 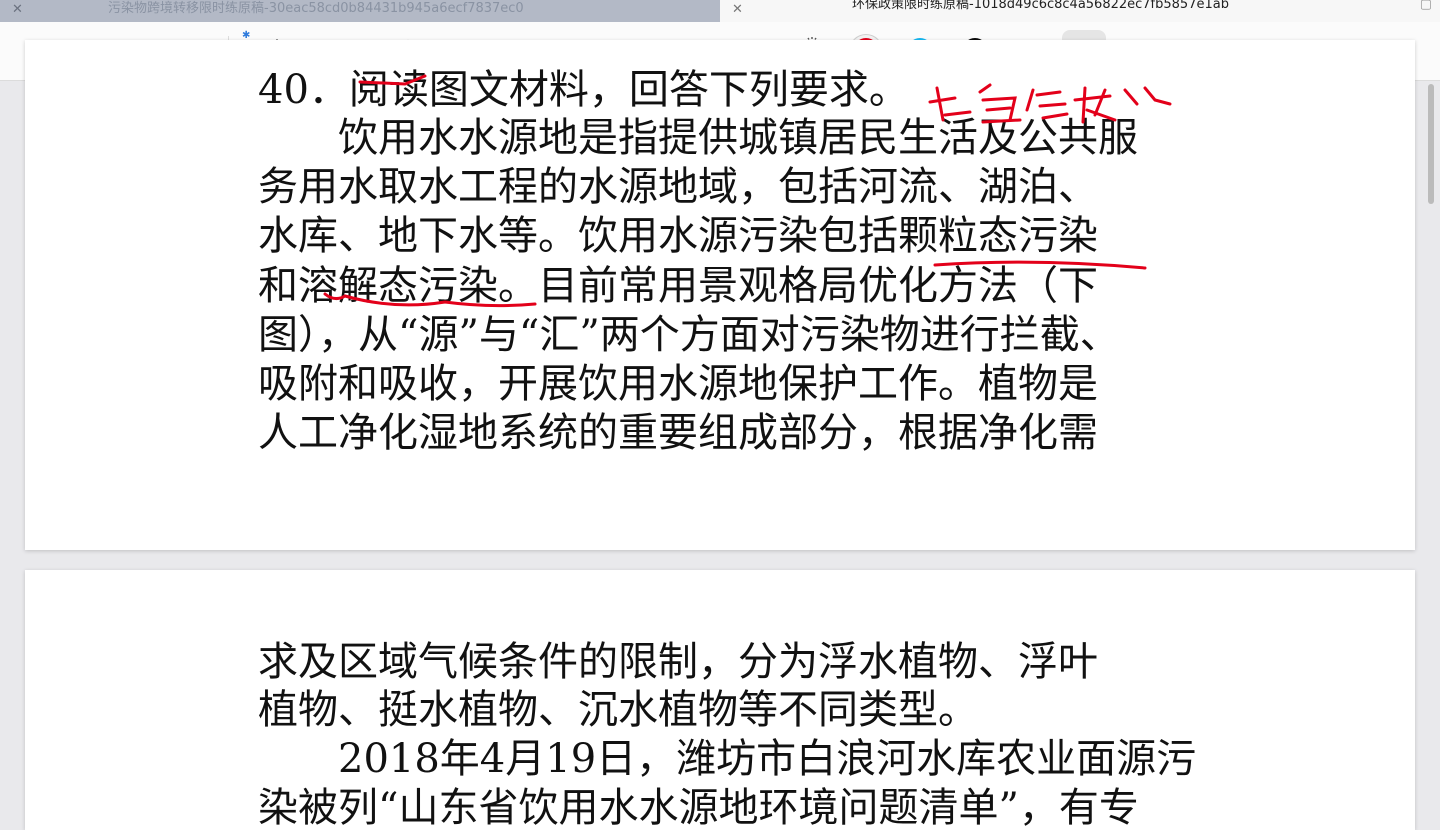 I want to click on text-line: 40．阅读图文材料，回答下列要求。, so click(x=583, y=90).